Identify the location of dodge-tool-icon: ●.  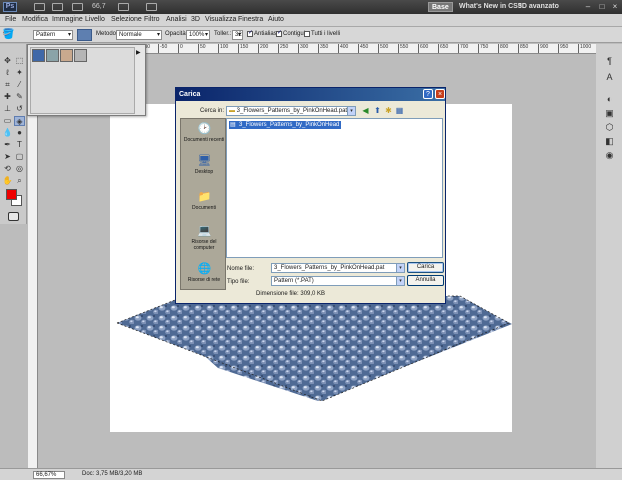
(19, 133).